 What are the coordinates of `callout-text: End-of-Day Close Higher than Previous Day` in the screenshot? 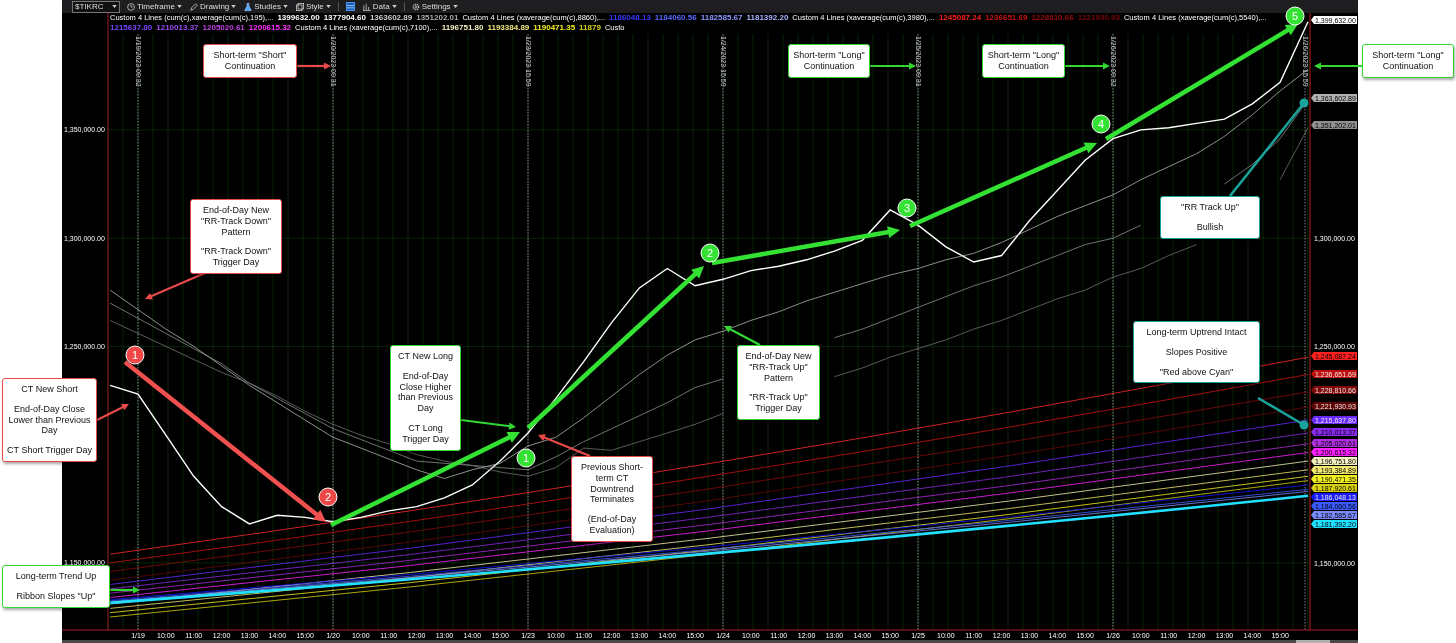 It's located at (425, 392).